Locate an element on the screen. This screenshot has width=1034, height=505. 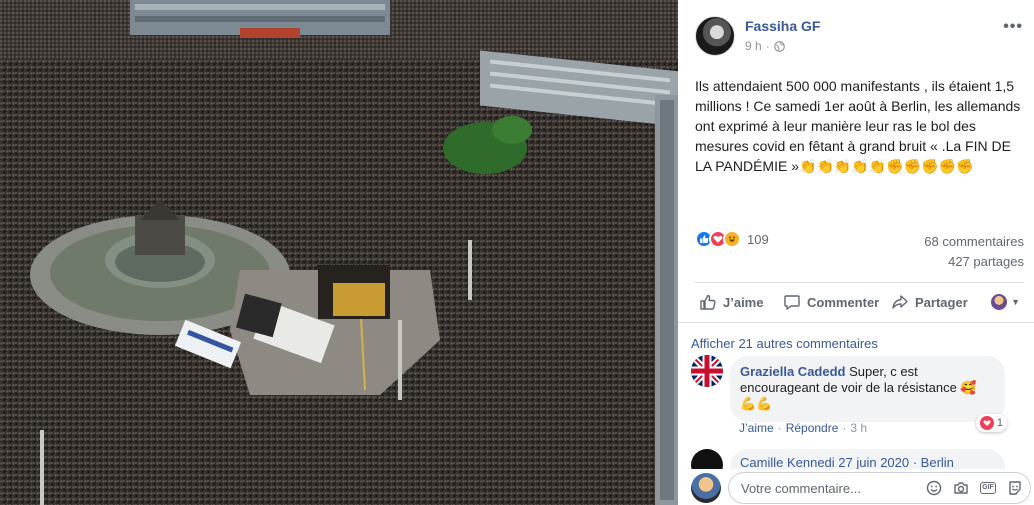
post-actions: J’aime Commenter Partager ▼ is located at coordinates (859, 302).